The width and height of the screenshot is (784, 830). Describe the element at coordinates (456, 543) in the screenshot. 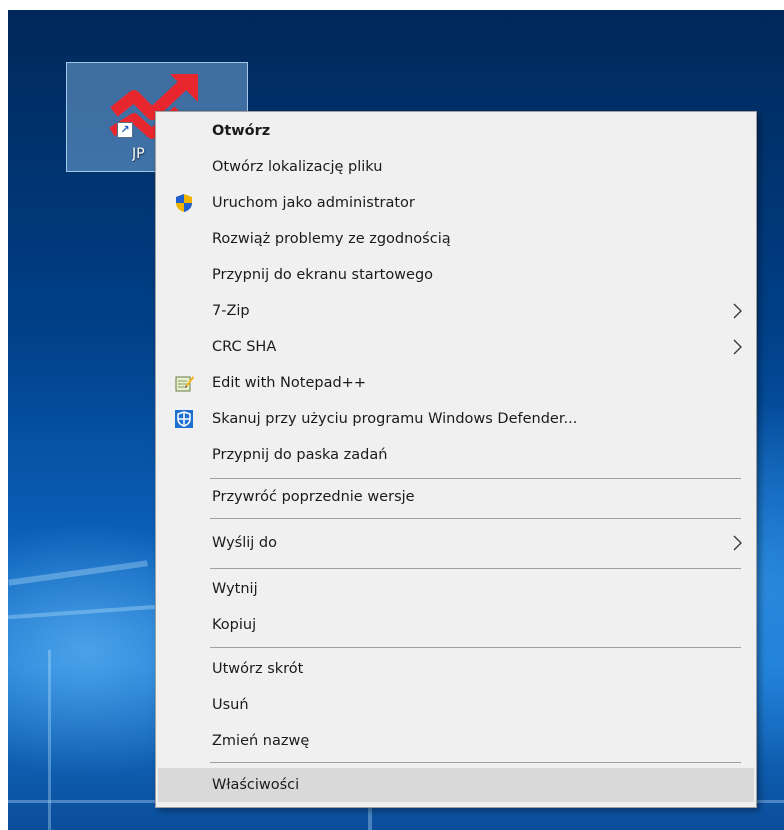

I see `menu-item-send-to: Wyślij do` at that location.